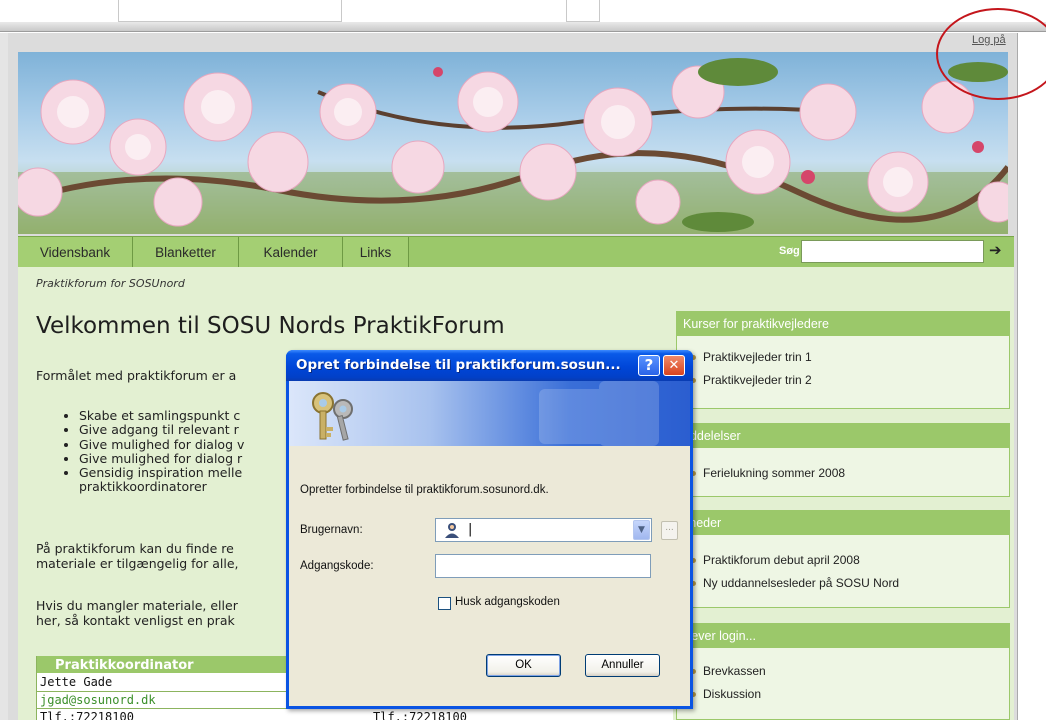 This screenshot has height=720, width=1046. I want to click on sidebar-link: Praktikforum debut april 2008, so click(843, 560).